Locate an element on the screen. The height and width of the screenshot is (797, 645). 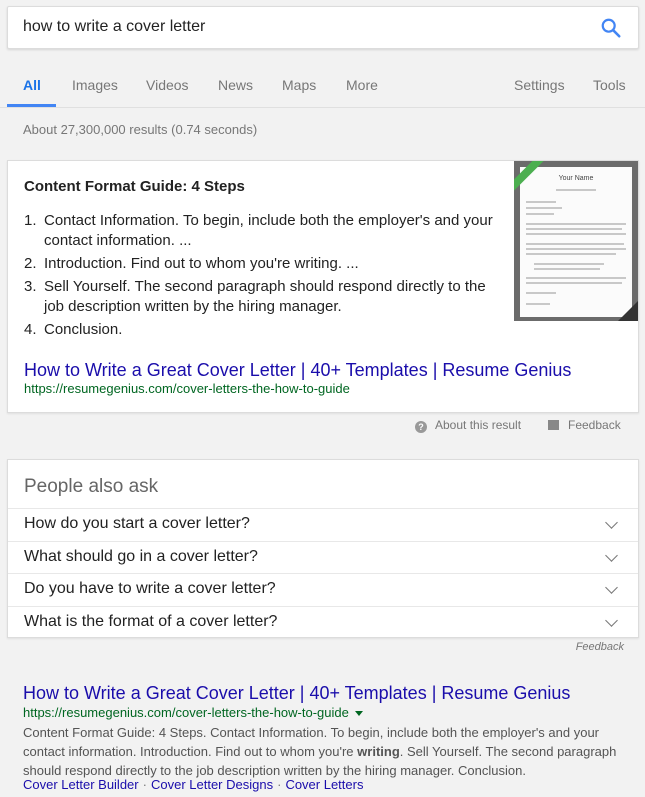
paa-question: What should go in a cover letter? is located at coordinates (323, 557).